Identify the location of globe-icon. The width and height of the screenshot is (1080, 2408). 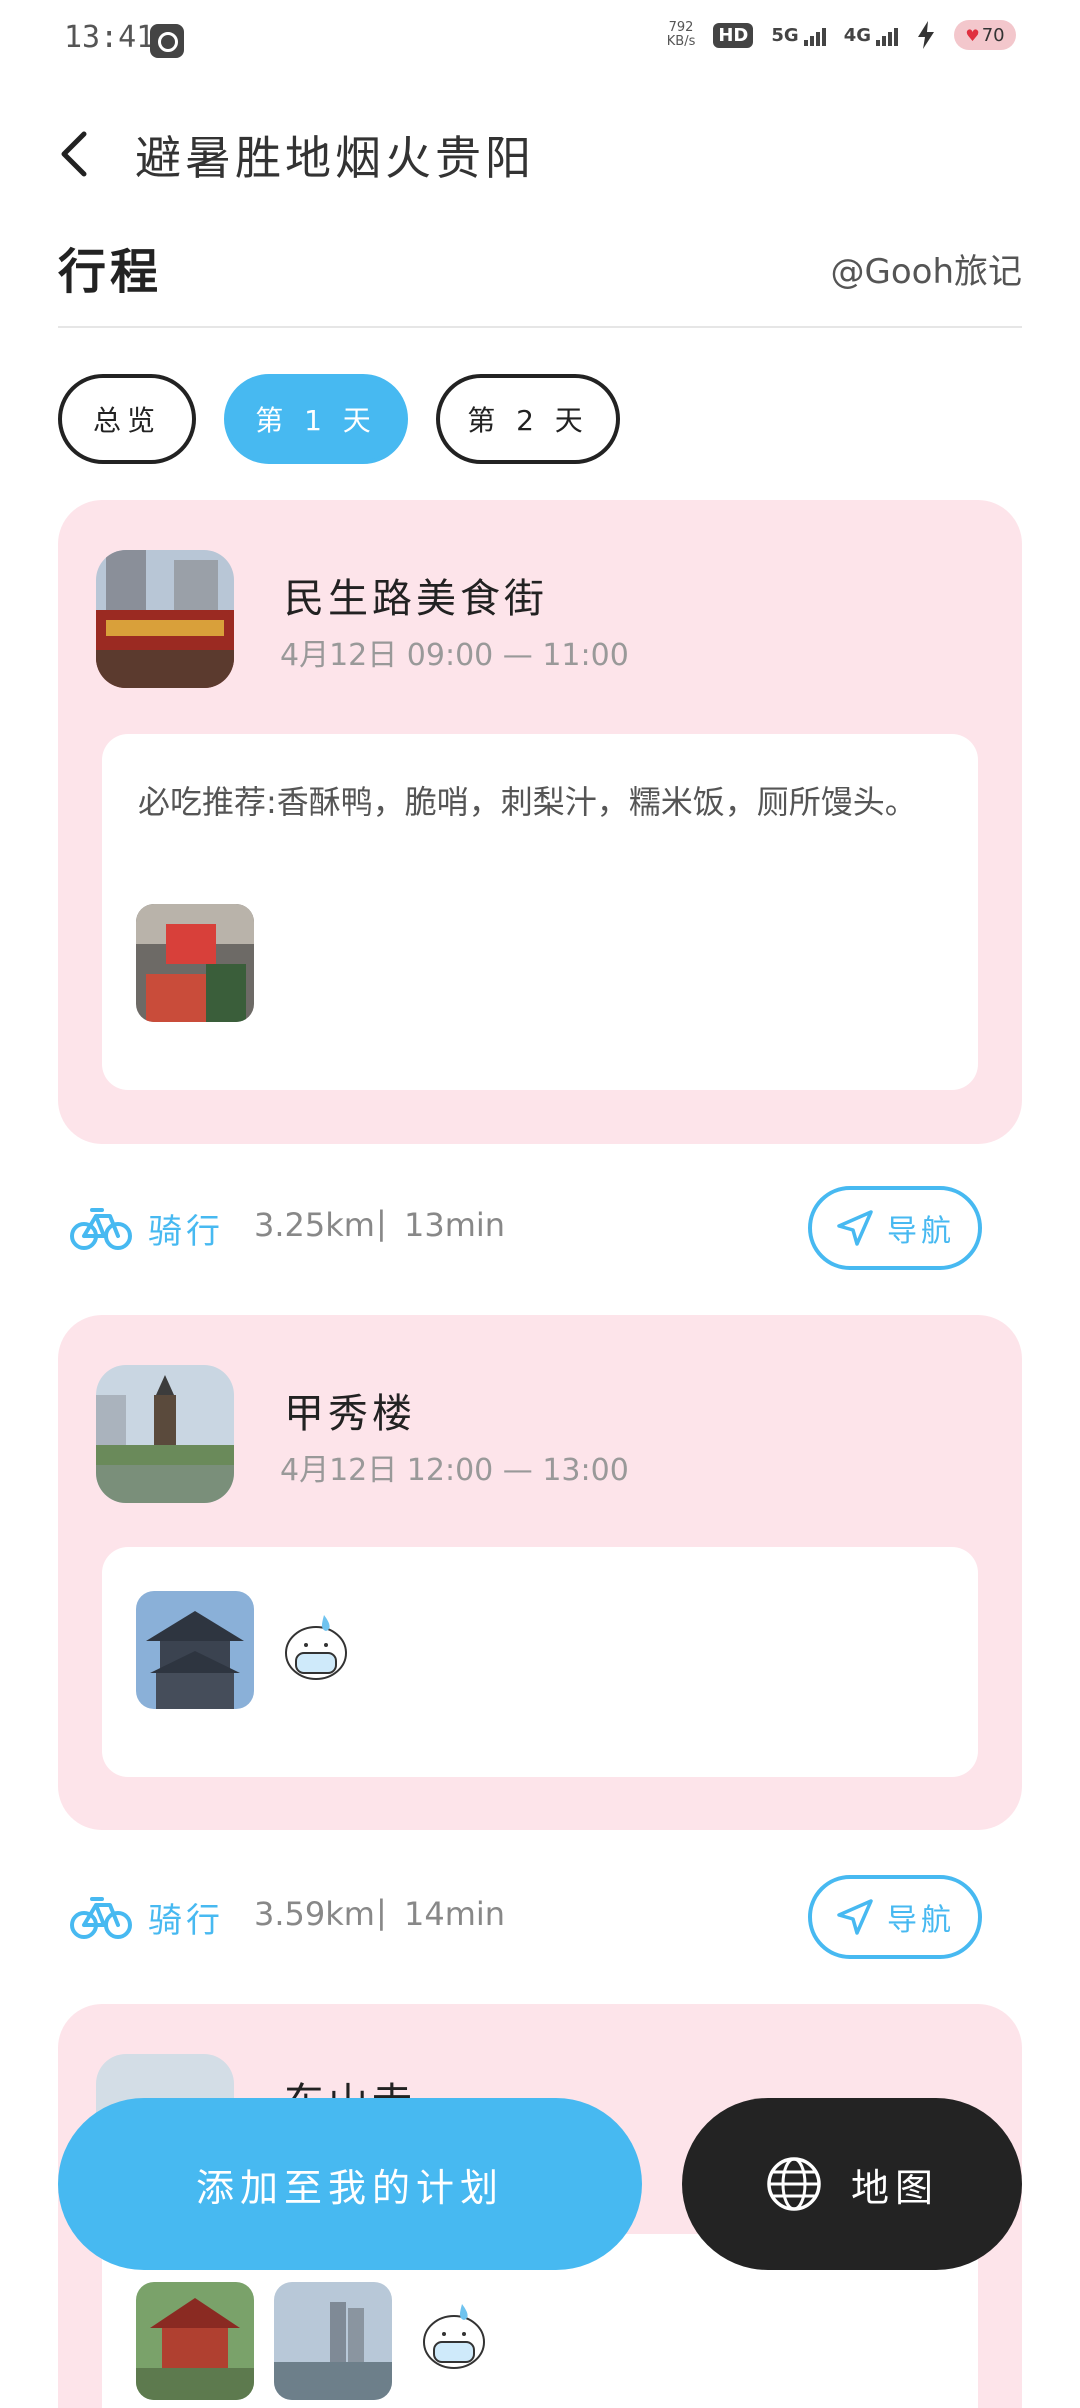
(794, 2184).